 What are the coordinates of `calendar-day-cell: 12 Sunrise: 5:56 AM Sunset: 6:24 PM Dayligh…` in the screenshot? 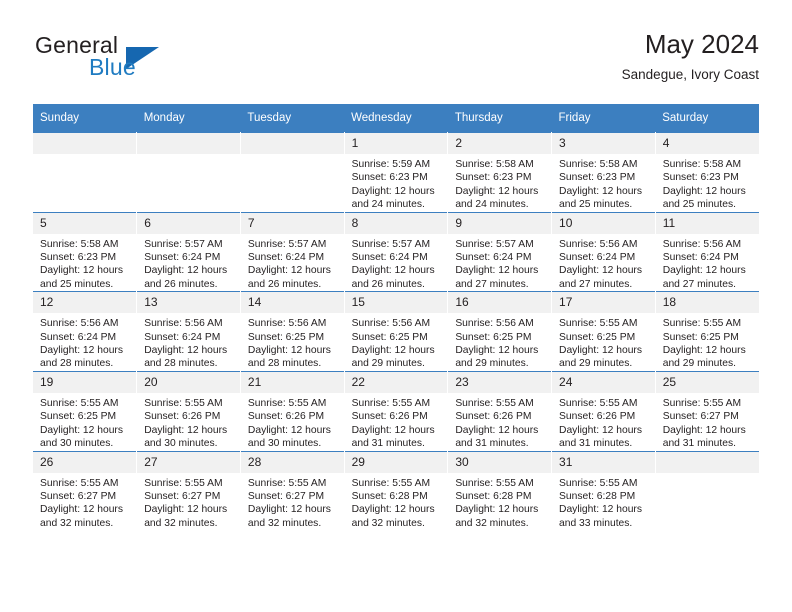 It's located at (85, 331).